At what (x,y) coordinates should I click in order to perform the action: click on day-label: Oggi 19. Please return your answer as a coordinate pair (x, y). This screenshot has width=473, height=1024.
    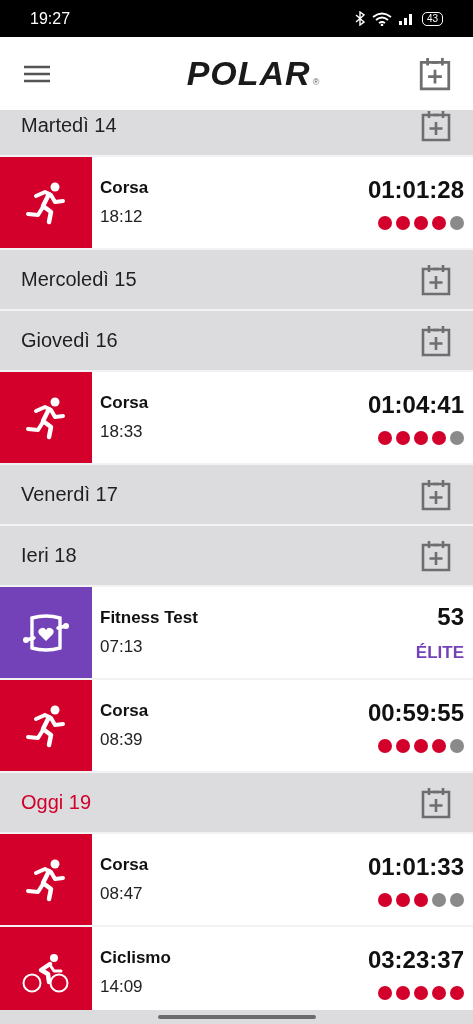
    Looking at the image, I should click on (56, 802).